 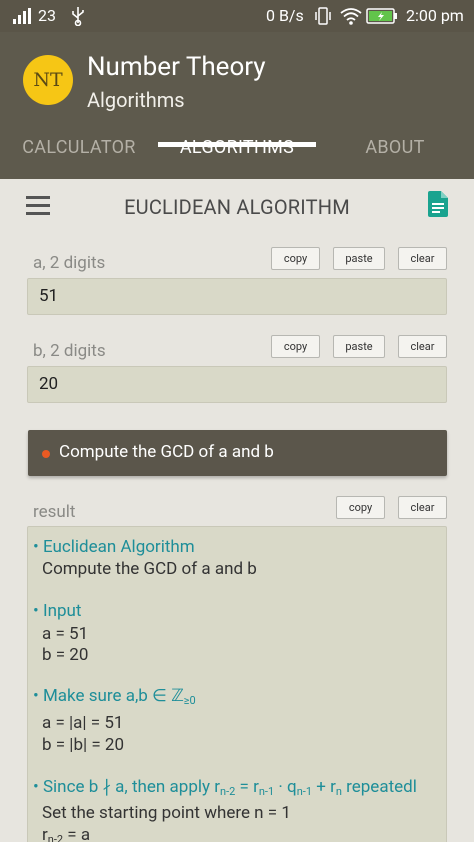 What do you see at coordinates (47, 15) in the screenshot?
I see `signal-text: 23` at bounding box center [47, 15].